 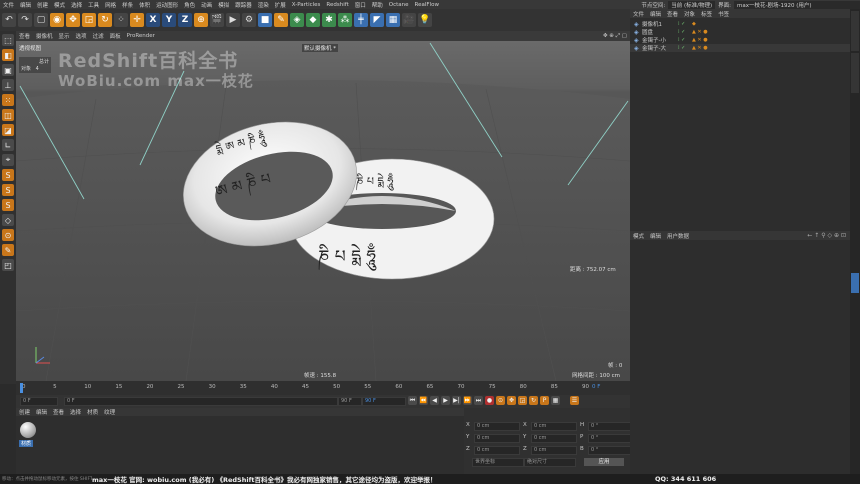 What do you see at coordinates (8, 175) in the screenshot?
I see `snap-s-icon: S` at bounding box center [8, 175].